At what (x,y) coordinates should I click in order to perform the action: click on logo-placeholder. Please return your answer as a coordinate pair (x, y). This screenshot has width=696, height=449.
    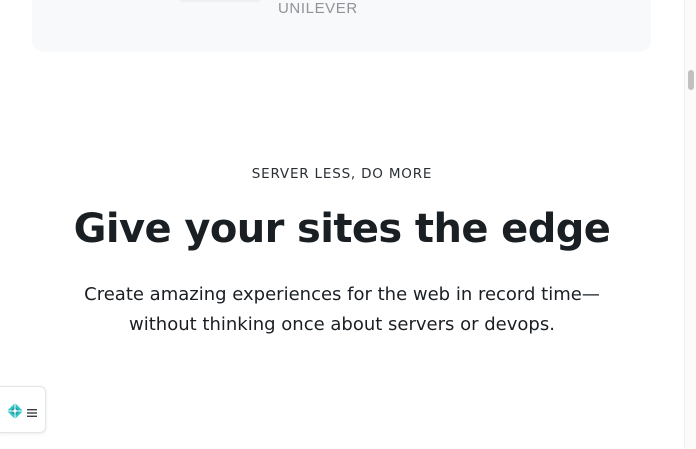
    Looking at the image, I should click on (220, 1).